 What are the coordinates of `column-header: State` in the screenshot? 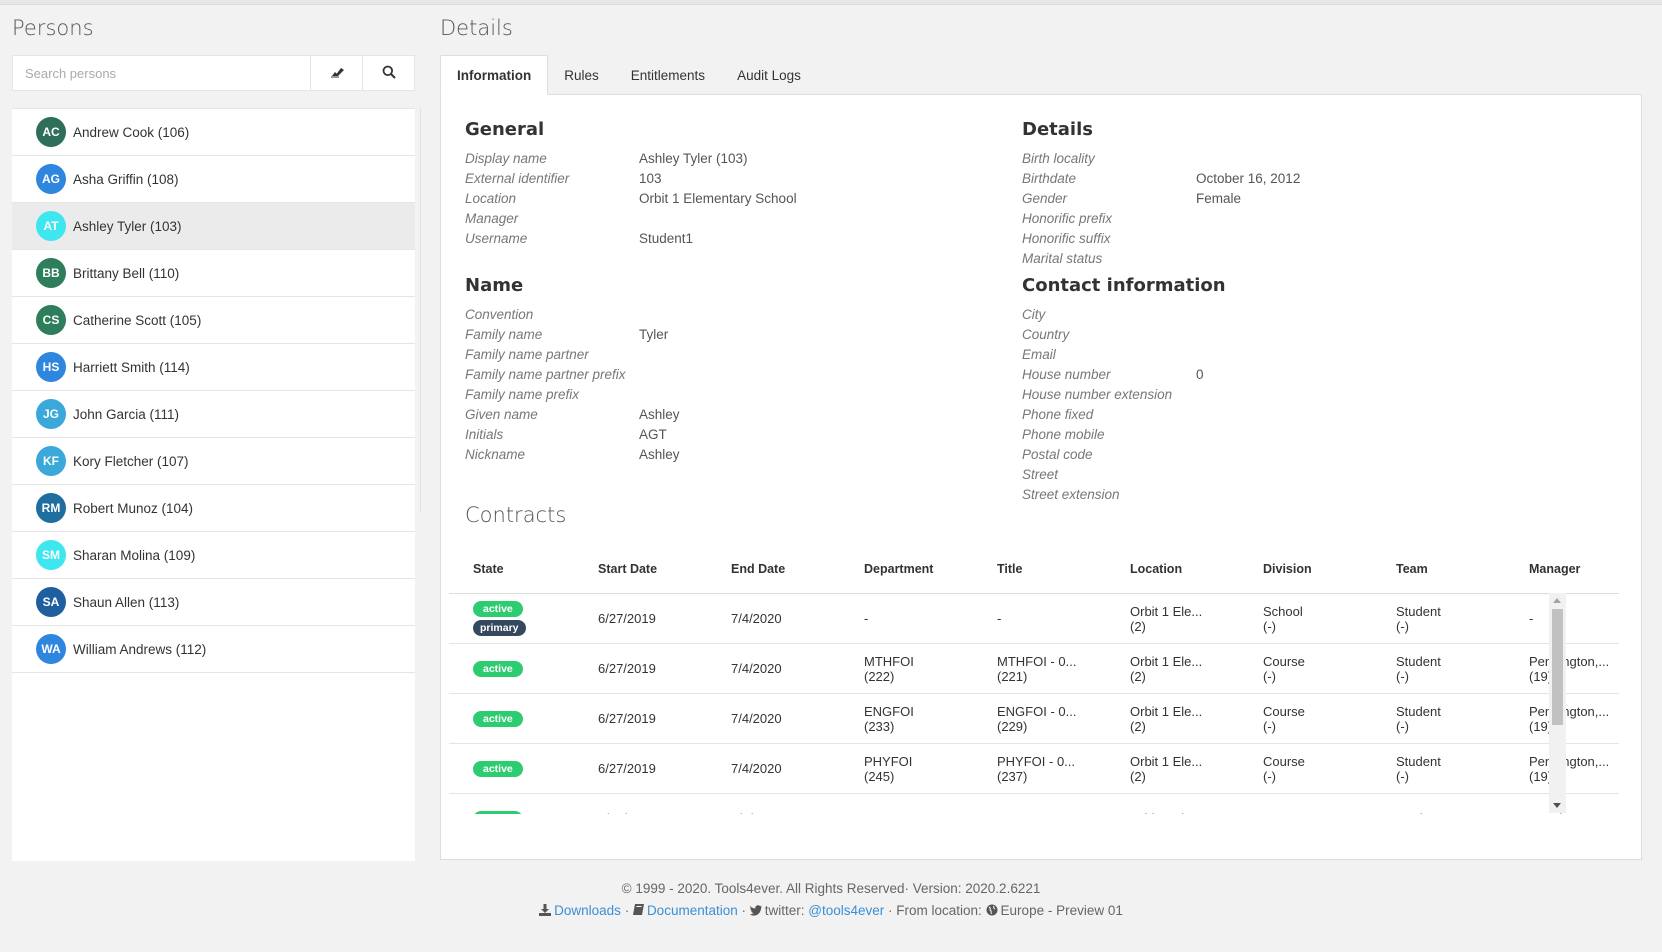 It's located at (511, 569).